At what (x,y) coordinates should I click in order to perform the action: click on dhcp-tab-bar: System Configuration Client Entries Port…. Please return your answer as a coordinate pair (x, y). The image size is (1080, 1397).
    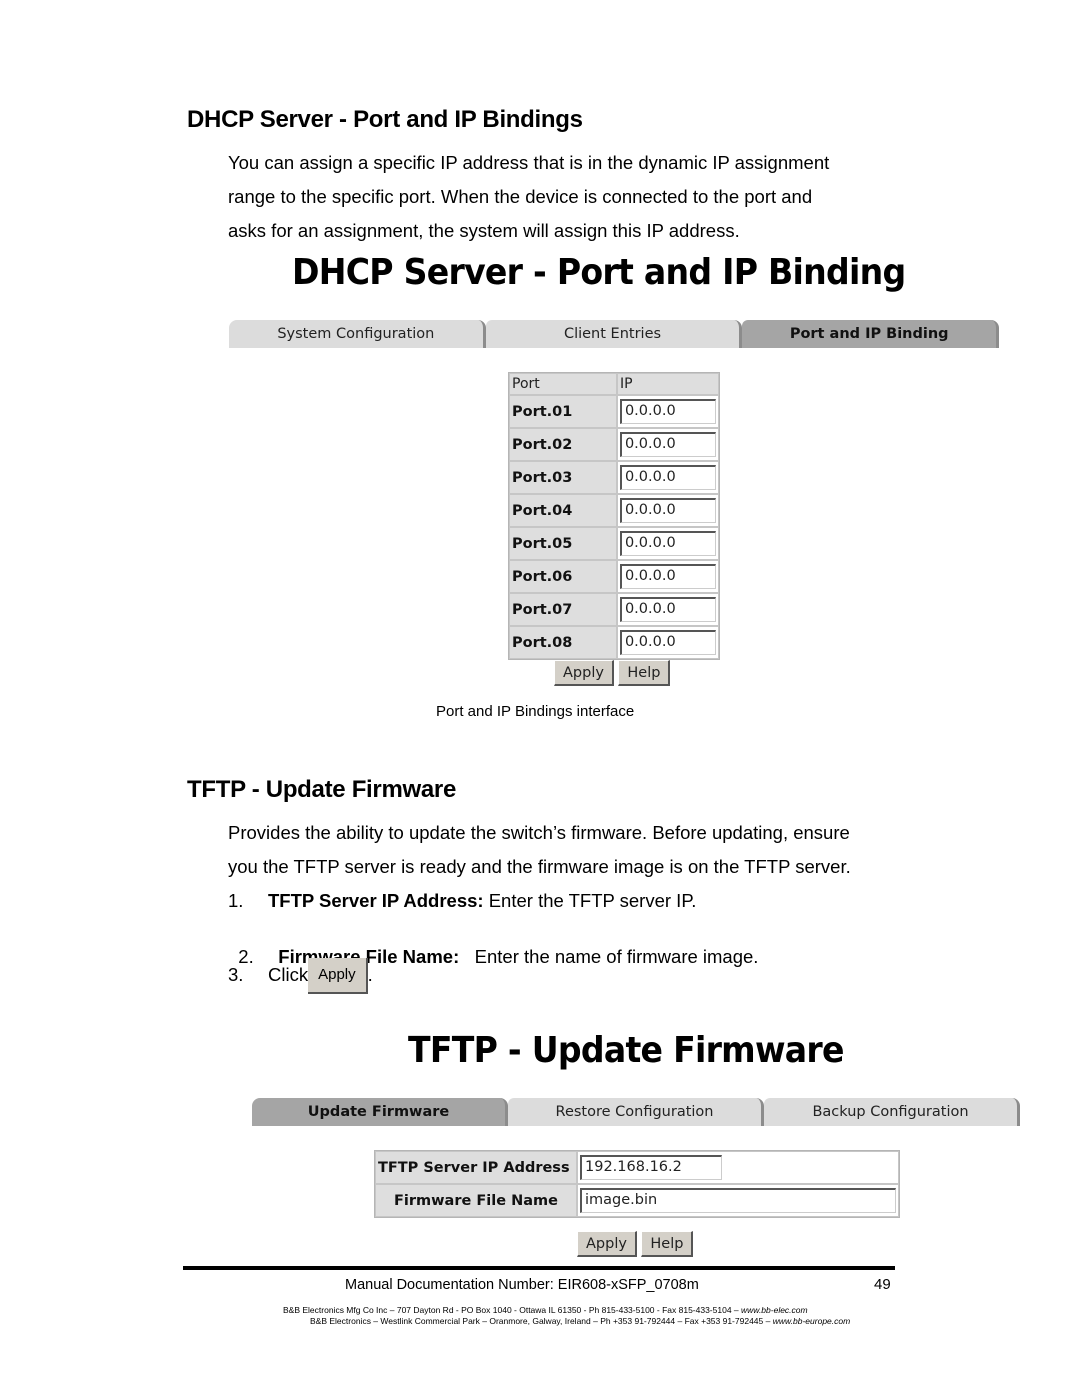
    Looking at the image, I should click on (614, 334).